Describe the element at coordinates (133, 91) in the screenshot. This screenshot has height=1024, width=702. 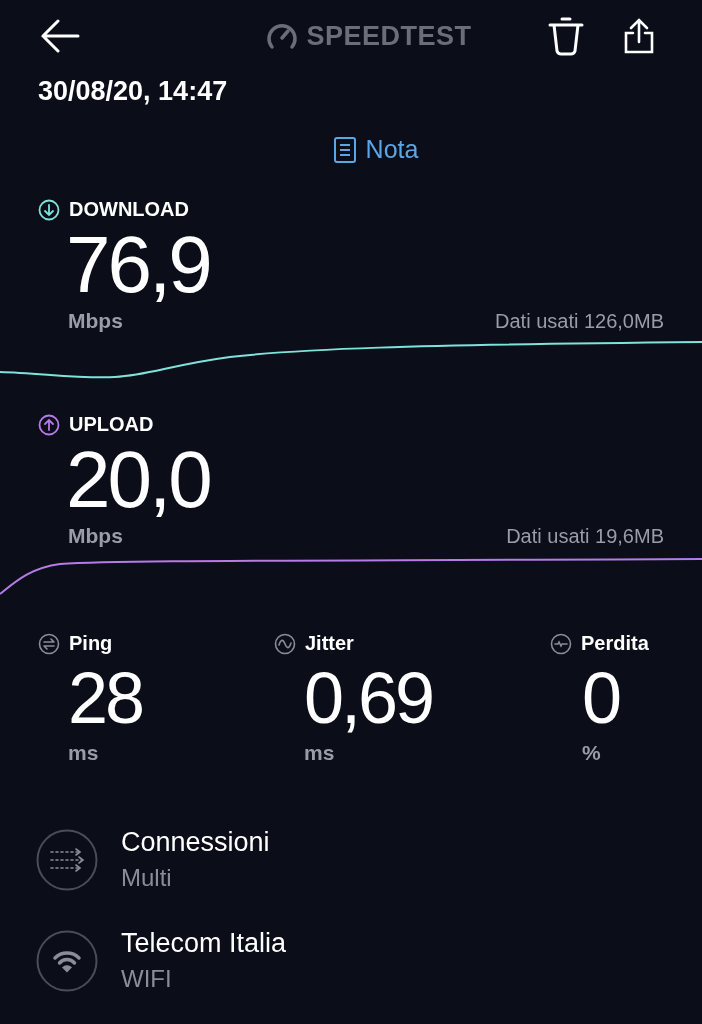
I see `test-date: 30/08/20, 14:47` at that location.